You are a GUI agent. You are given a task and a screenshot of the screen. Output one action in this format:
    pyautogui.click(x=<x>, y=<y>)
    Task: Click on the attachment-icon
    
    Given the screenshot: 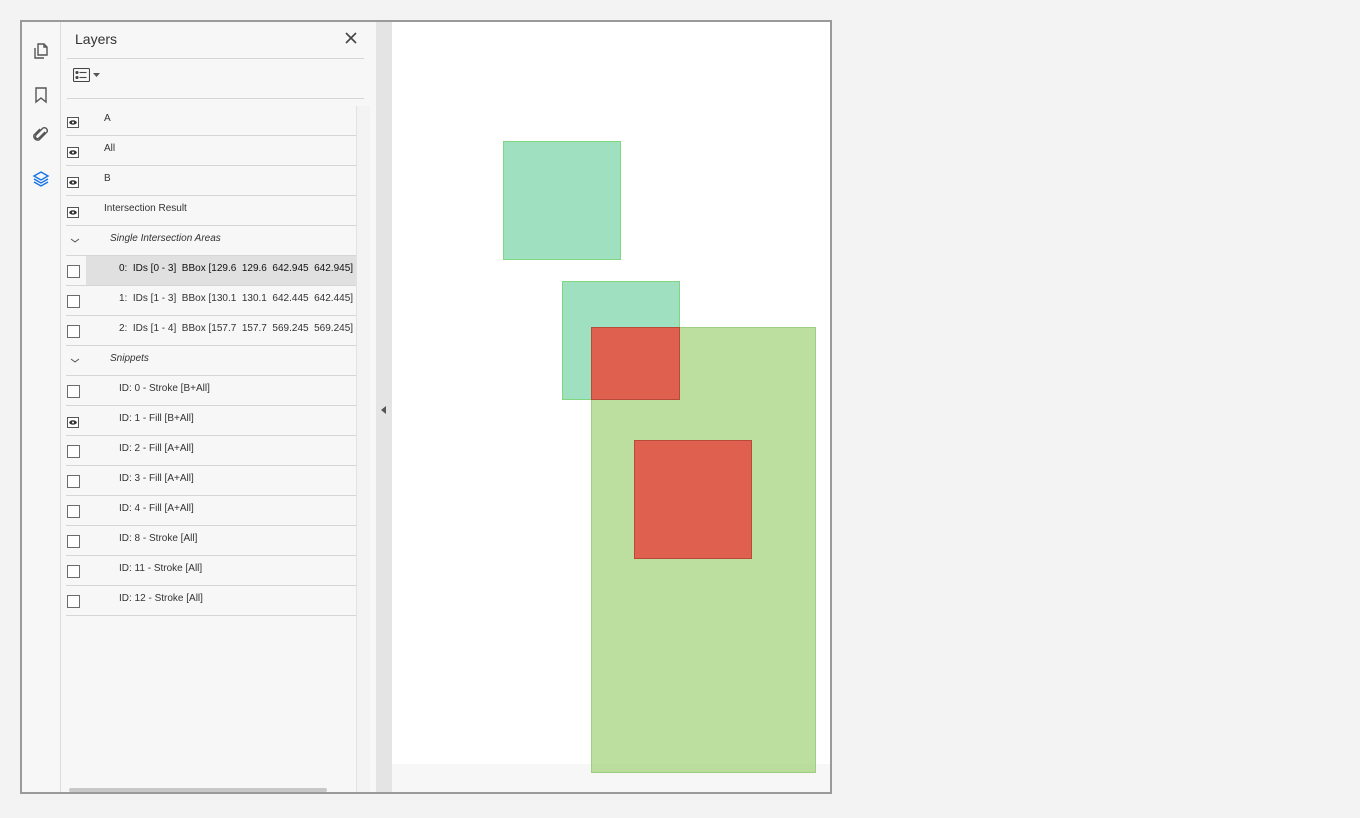 What is the action you would take?
    pyautogui.click(x=41, y=135)
    